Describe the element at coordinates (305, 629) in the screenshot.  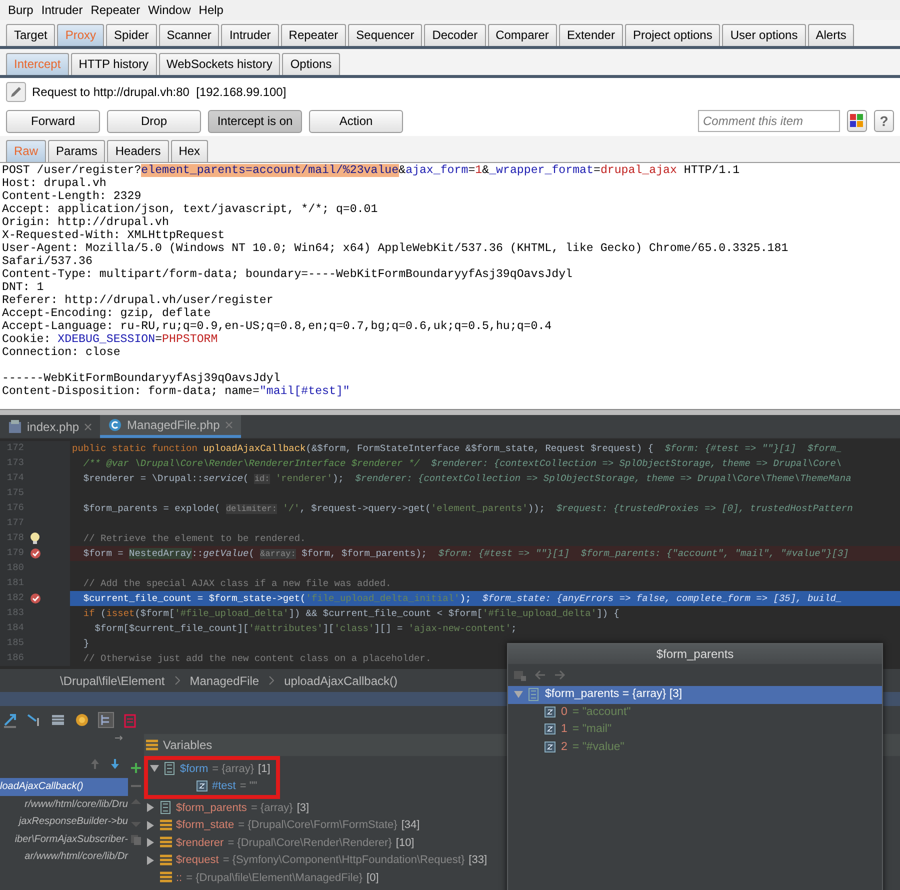
I see `code-line: $form[$current_file_count]['#attributes']['class'][] = 'ajax-new-content';` at that location.